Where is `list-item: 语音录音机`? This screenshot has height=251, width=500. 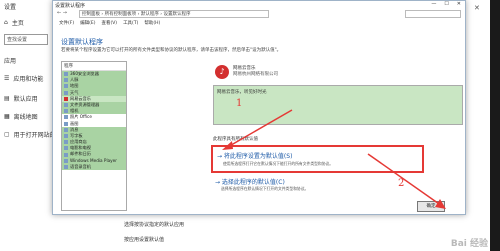
list-item: 语音录音机 is located at coordinates (94, 166).